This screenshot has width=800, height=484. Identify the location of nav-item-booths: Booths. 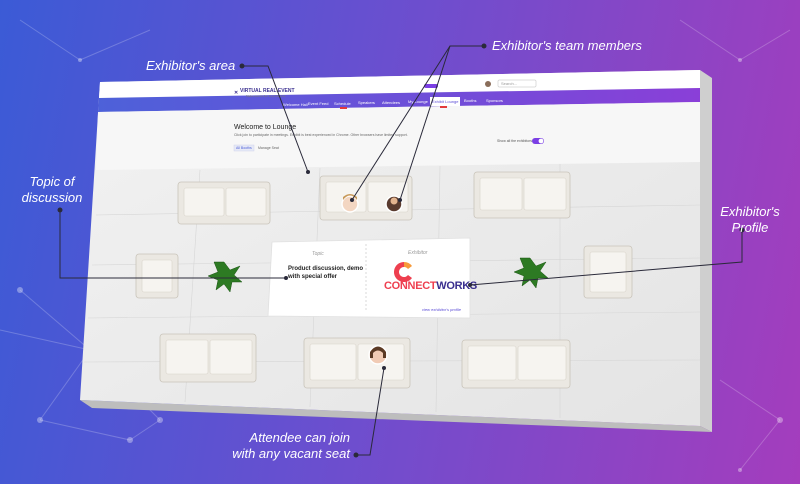
(470, 100).